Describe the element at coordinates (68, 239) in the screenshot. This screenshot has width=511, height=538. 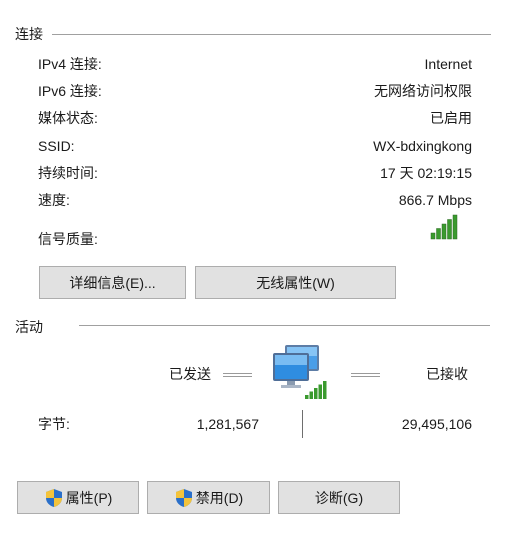
I see `signal-quality-label: 信号质量:` at that location.